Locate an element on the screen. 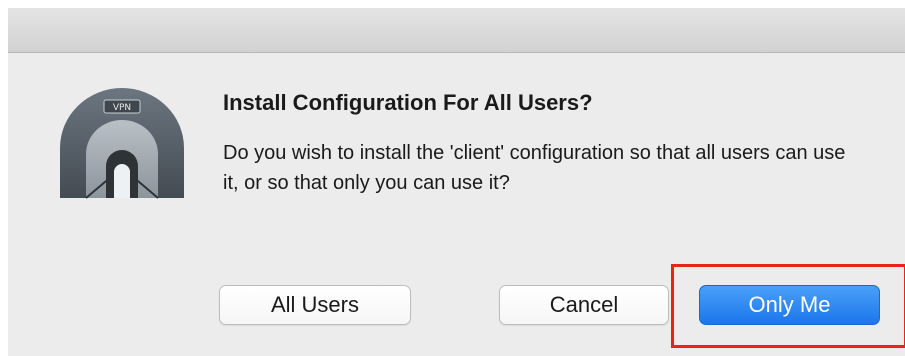  vpn-tunnel-icon: VPN is located at coordinates (122, 143).